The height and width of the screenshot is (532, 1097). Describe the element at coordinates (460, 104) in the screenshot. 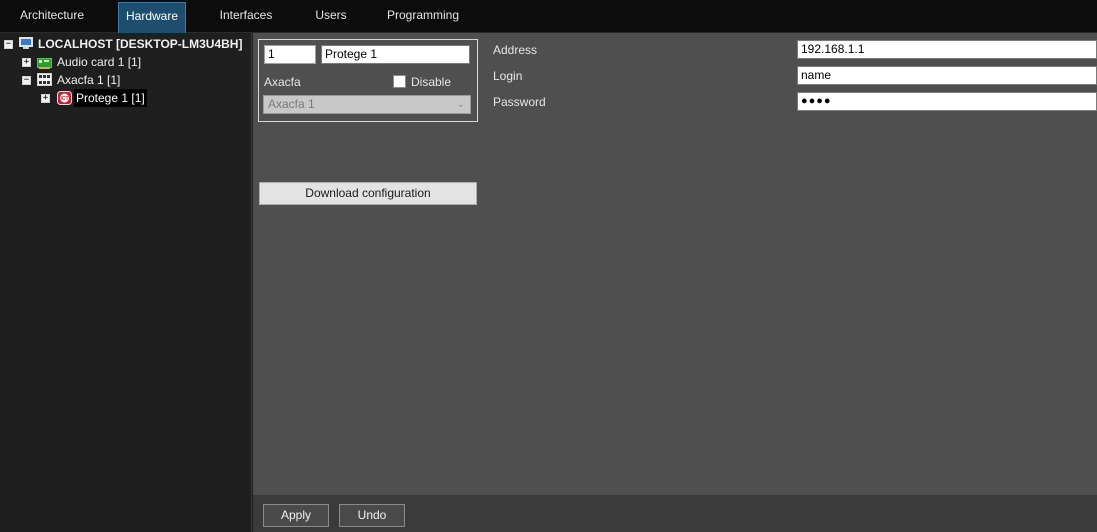

I see `chevron-down-icon: ⌄` at that location.